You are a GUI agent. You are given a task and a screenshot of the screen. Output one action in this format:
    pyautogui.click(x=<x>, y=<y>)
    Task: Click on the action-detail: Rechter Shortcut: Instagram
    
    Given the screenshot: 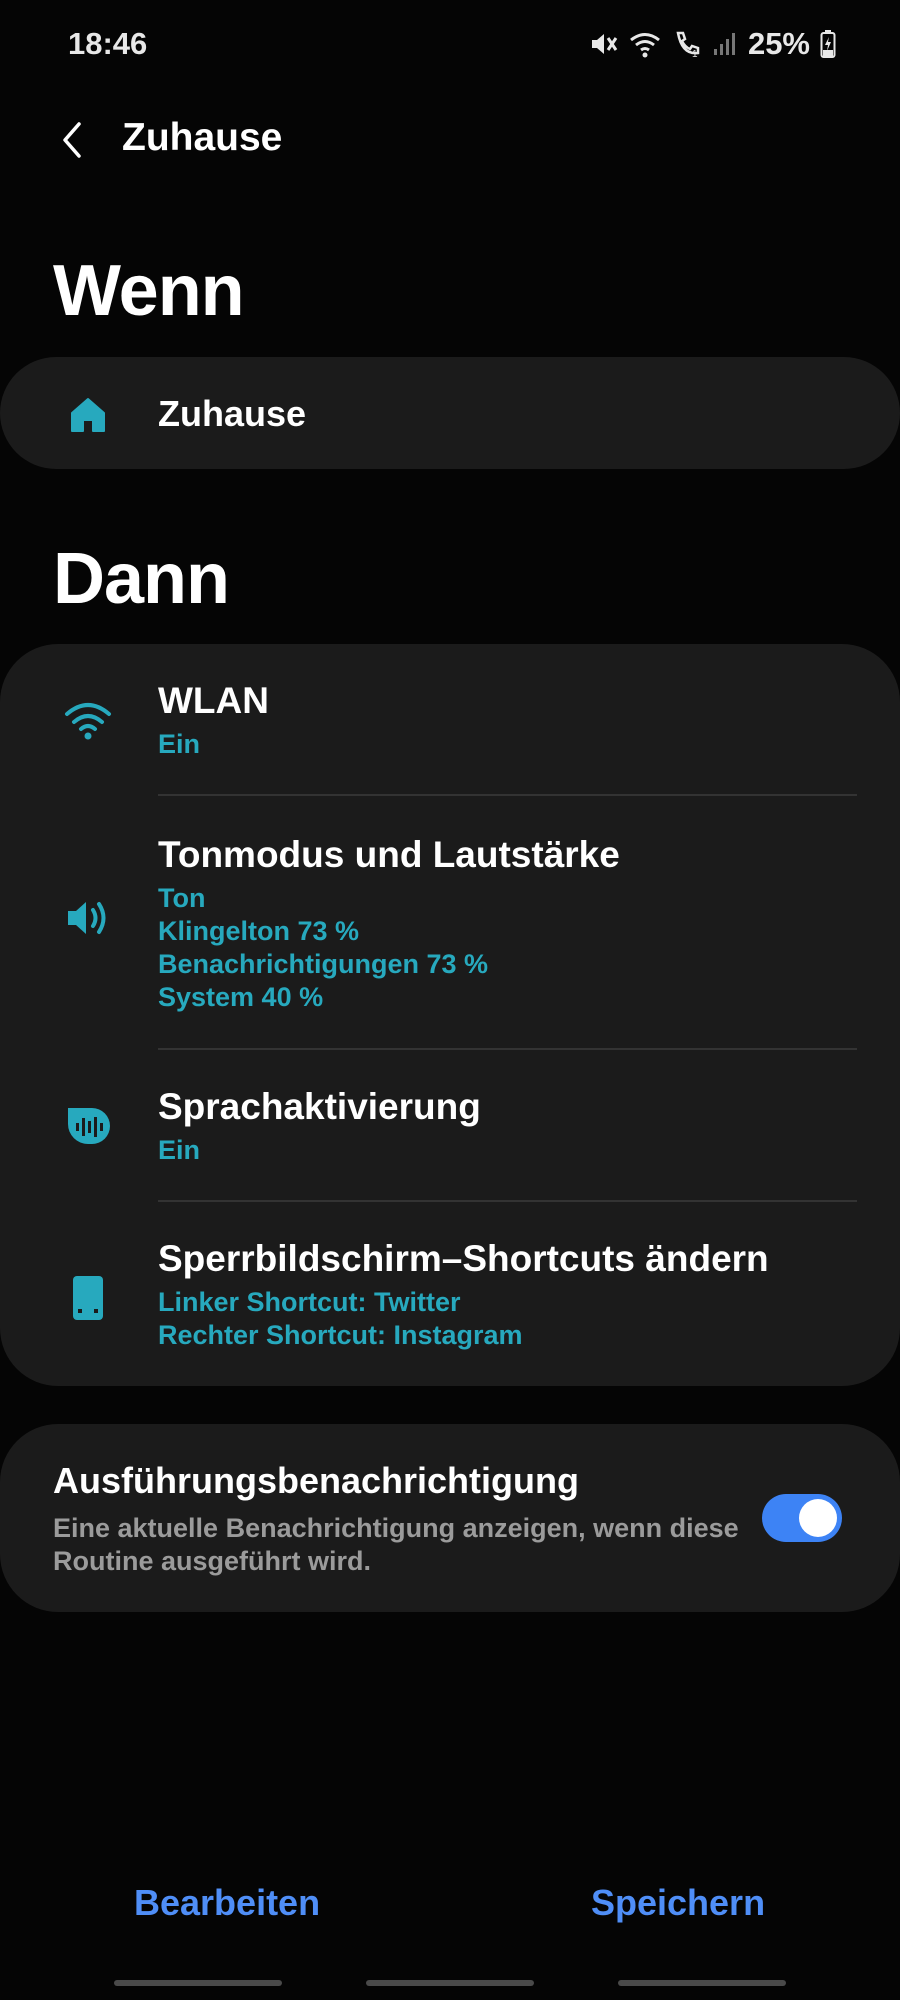 What is the action you would take?
    pyautogui.click(x=340, y=1335)
    